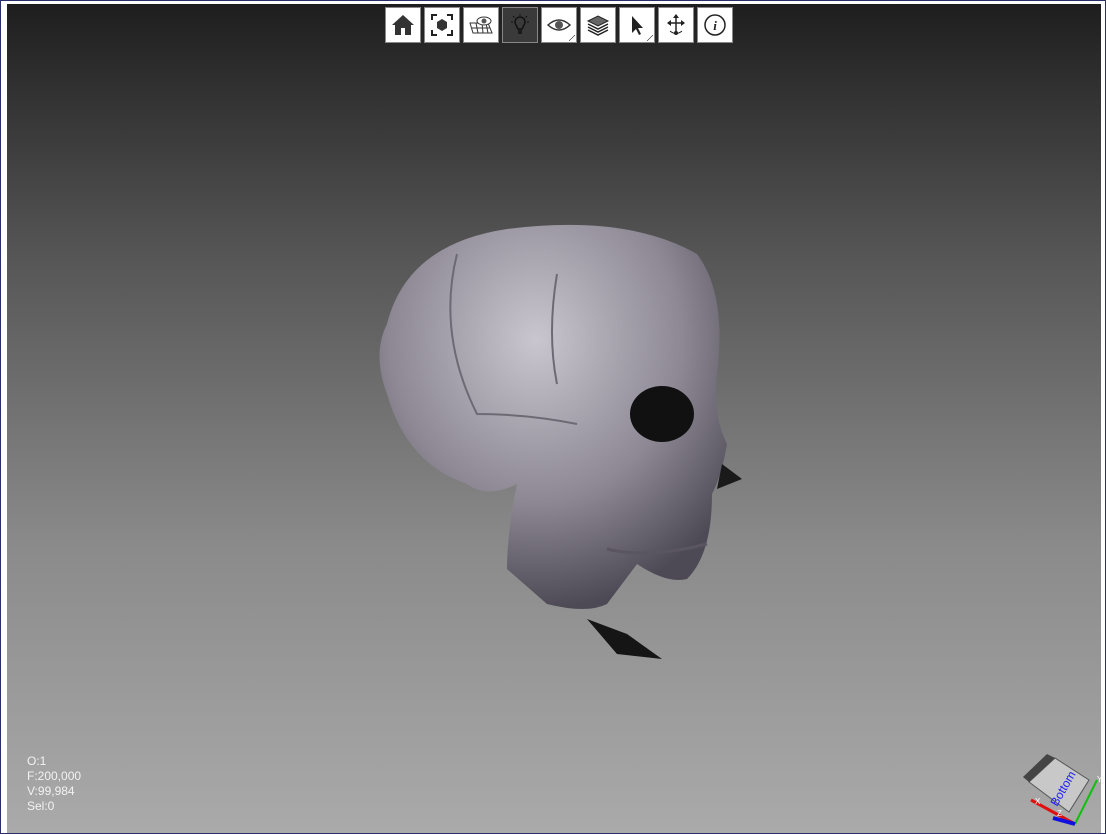 The image size is (1106, 834). I want to click on wireframe-view-button, so click(481, 25).